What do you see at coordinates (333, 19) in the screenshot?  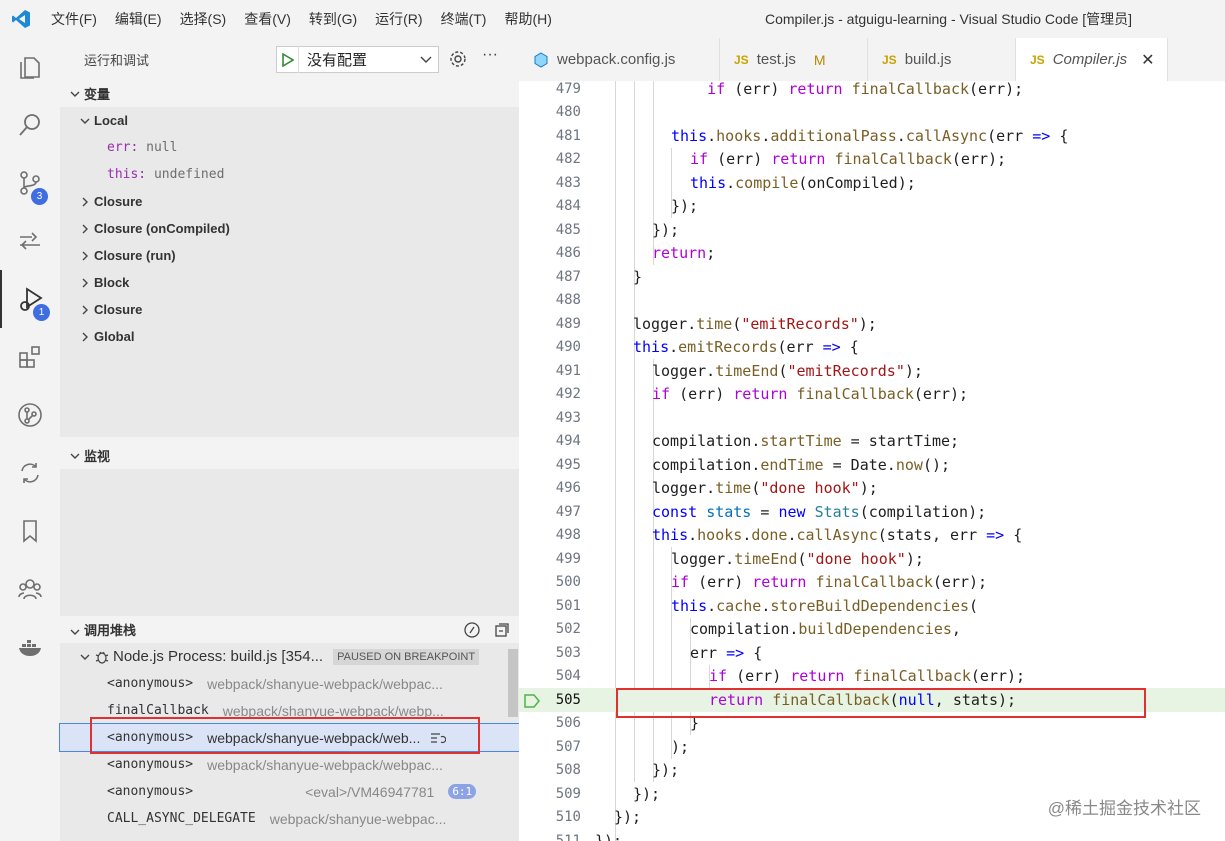 I see `menu-go: 转到(G)` at bounding box center [333, 19].